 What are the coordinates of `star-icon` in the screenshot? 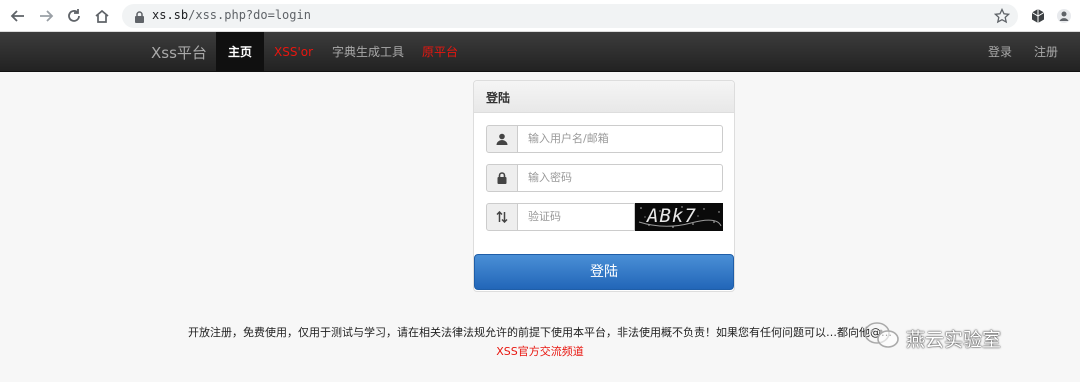 It's located at (1002, 16).